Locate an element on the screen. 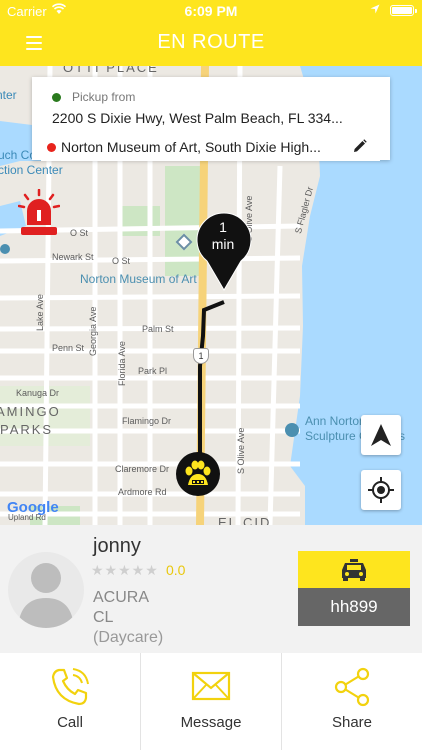  paw-icon is located at coordinates (198, 472).